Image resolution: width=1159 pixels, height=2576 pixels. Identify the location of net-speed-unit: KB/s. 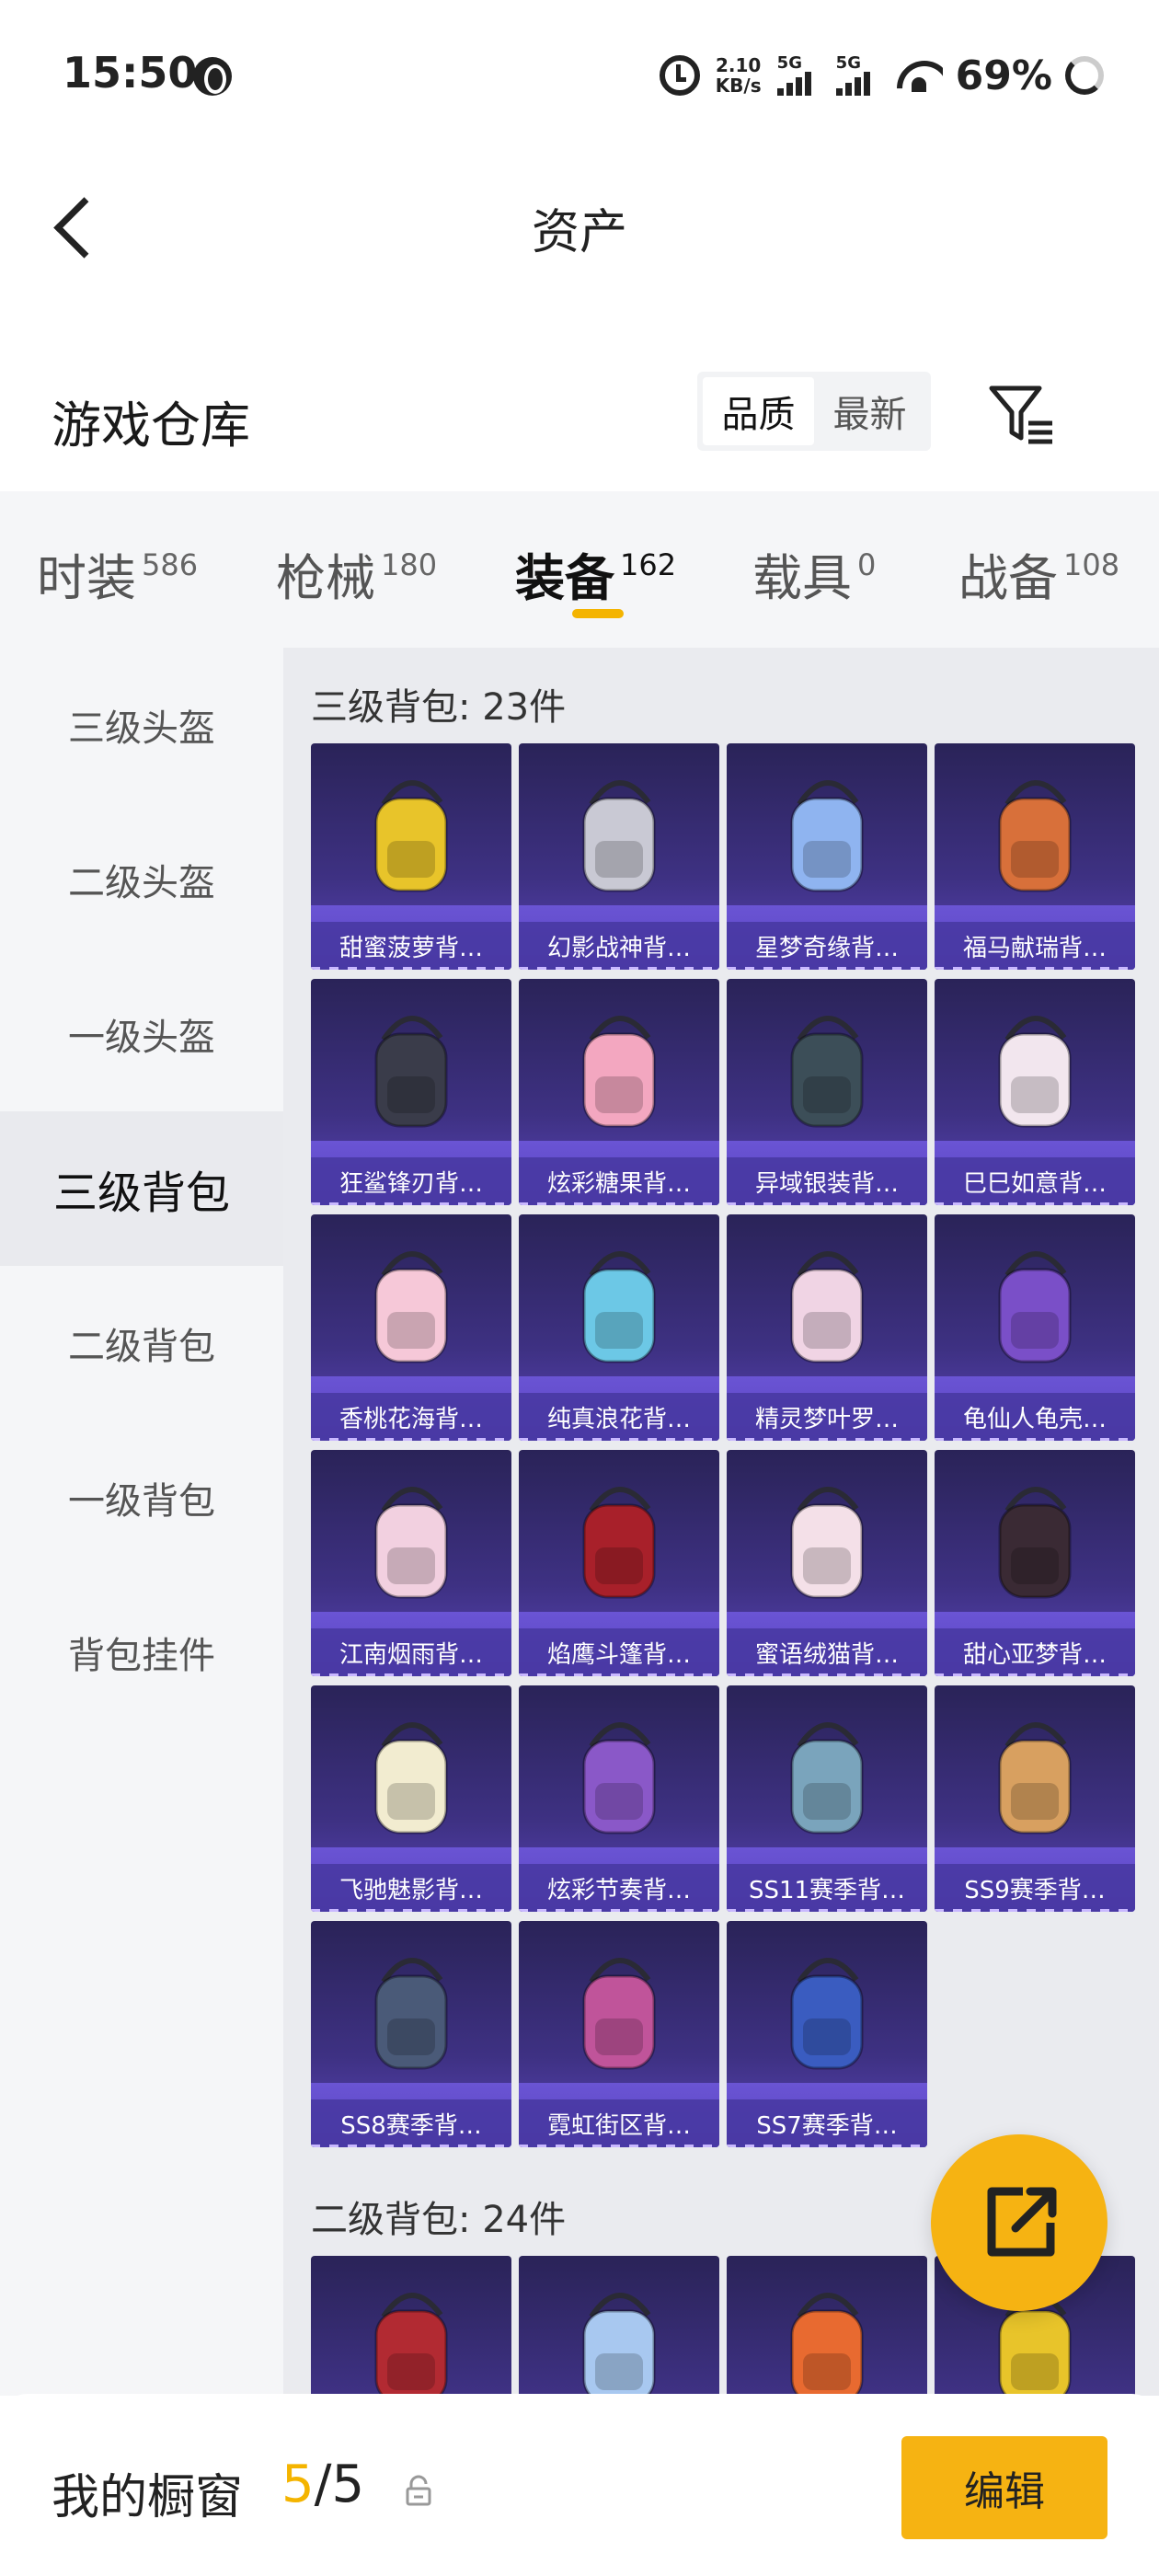
(738, 86).